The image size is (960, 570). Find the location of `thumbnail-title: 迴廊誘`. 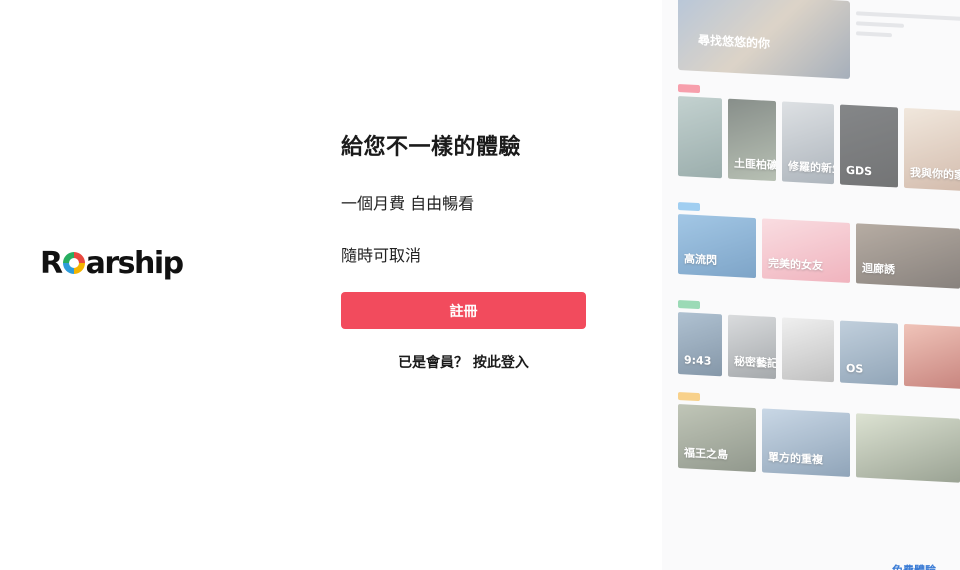

thumbnail-title: 迴廊誘 is located at coordinates (878, 269).